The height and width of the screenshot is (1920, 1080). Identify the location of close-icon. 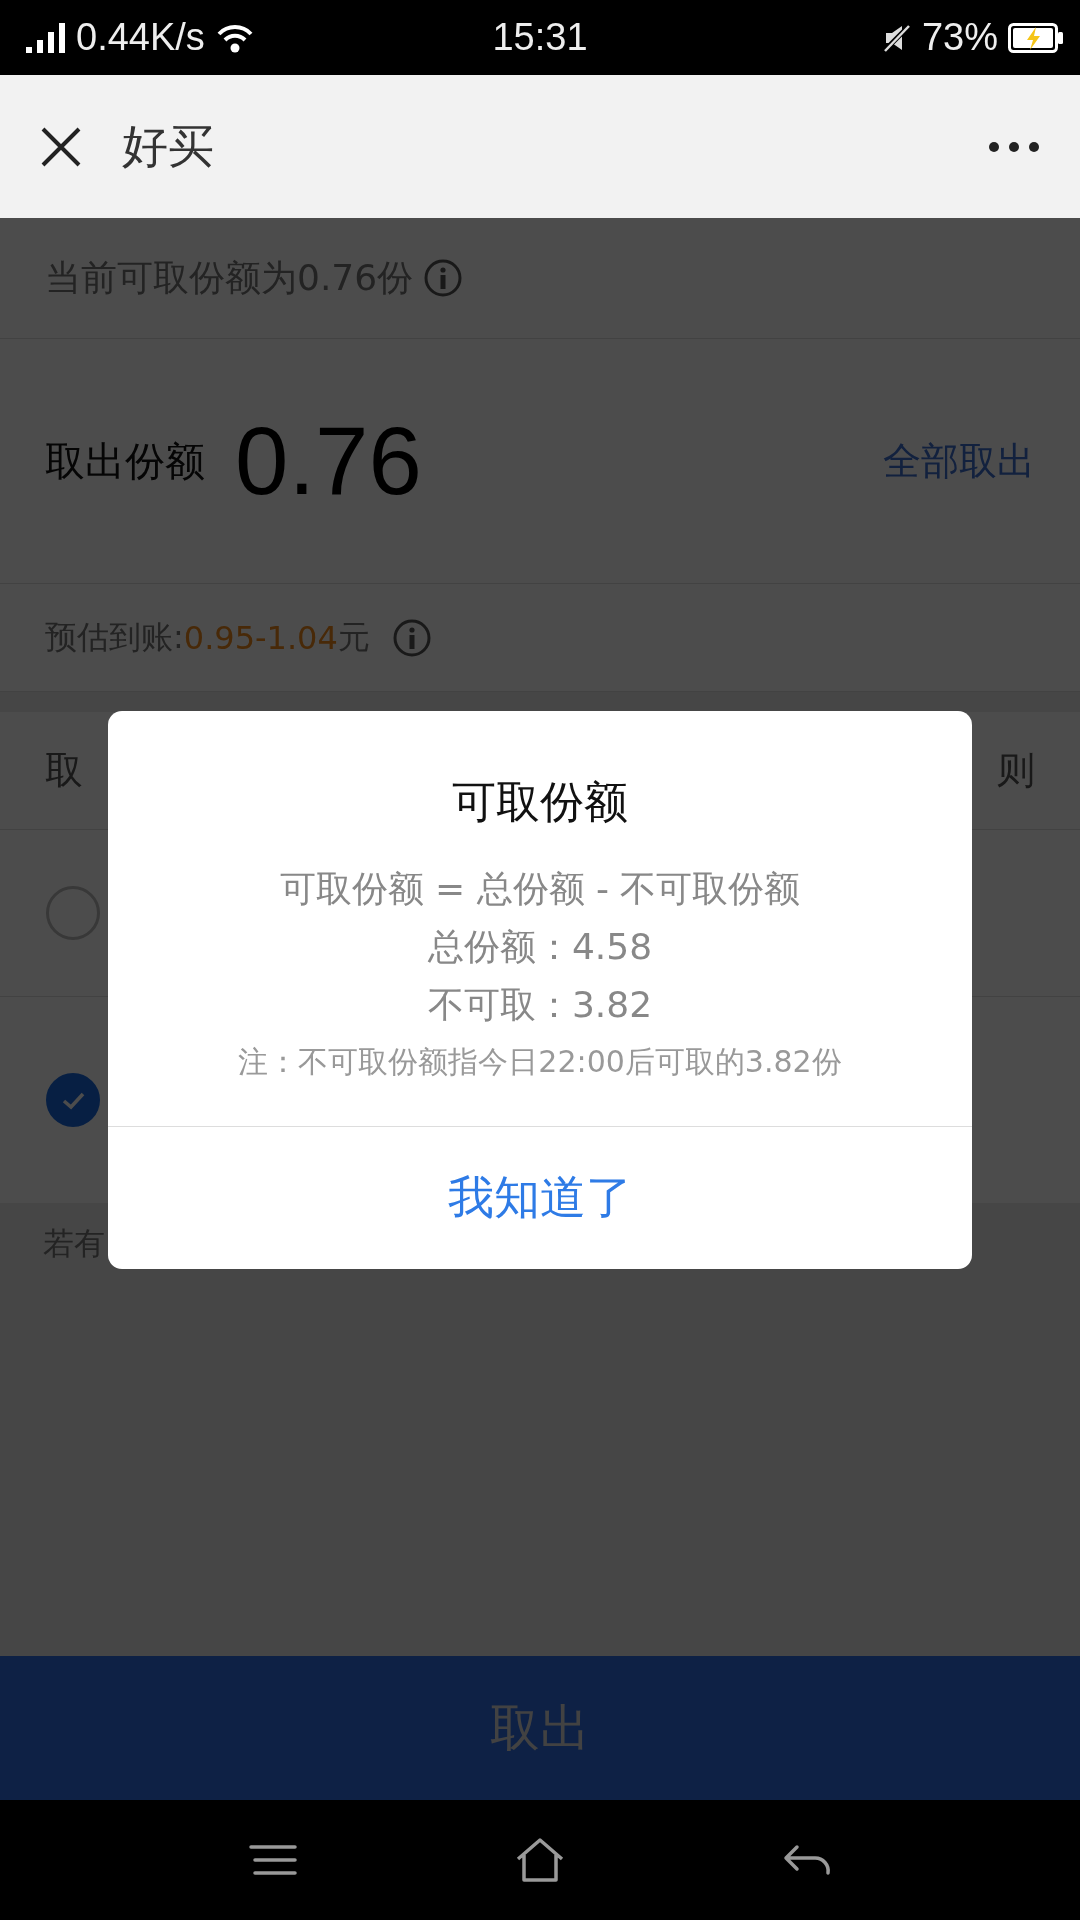
(61, 146).